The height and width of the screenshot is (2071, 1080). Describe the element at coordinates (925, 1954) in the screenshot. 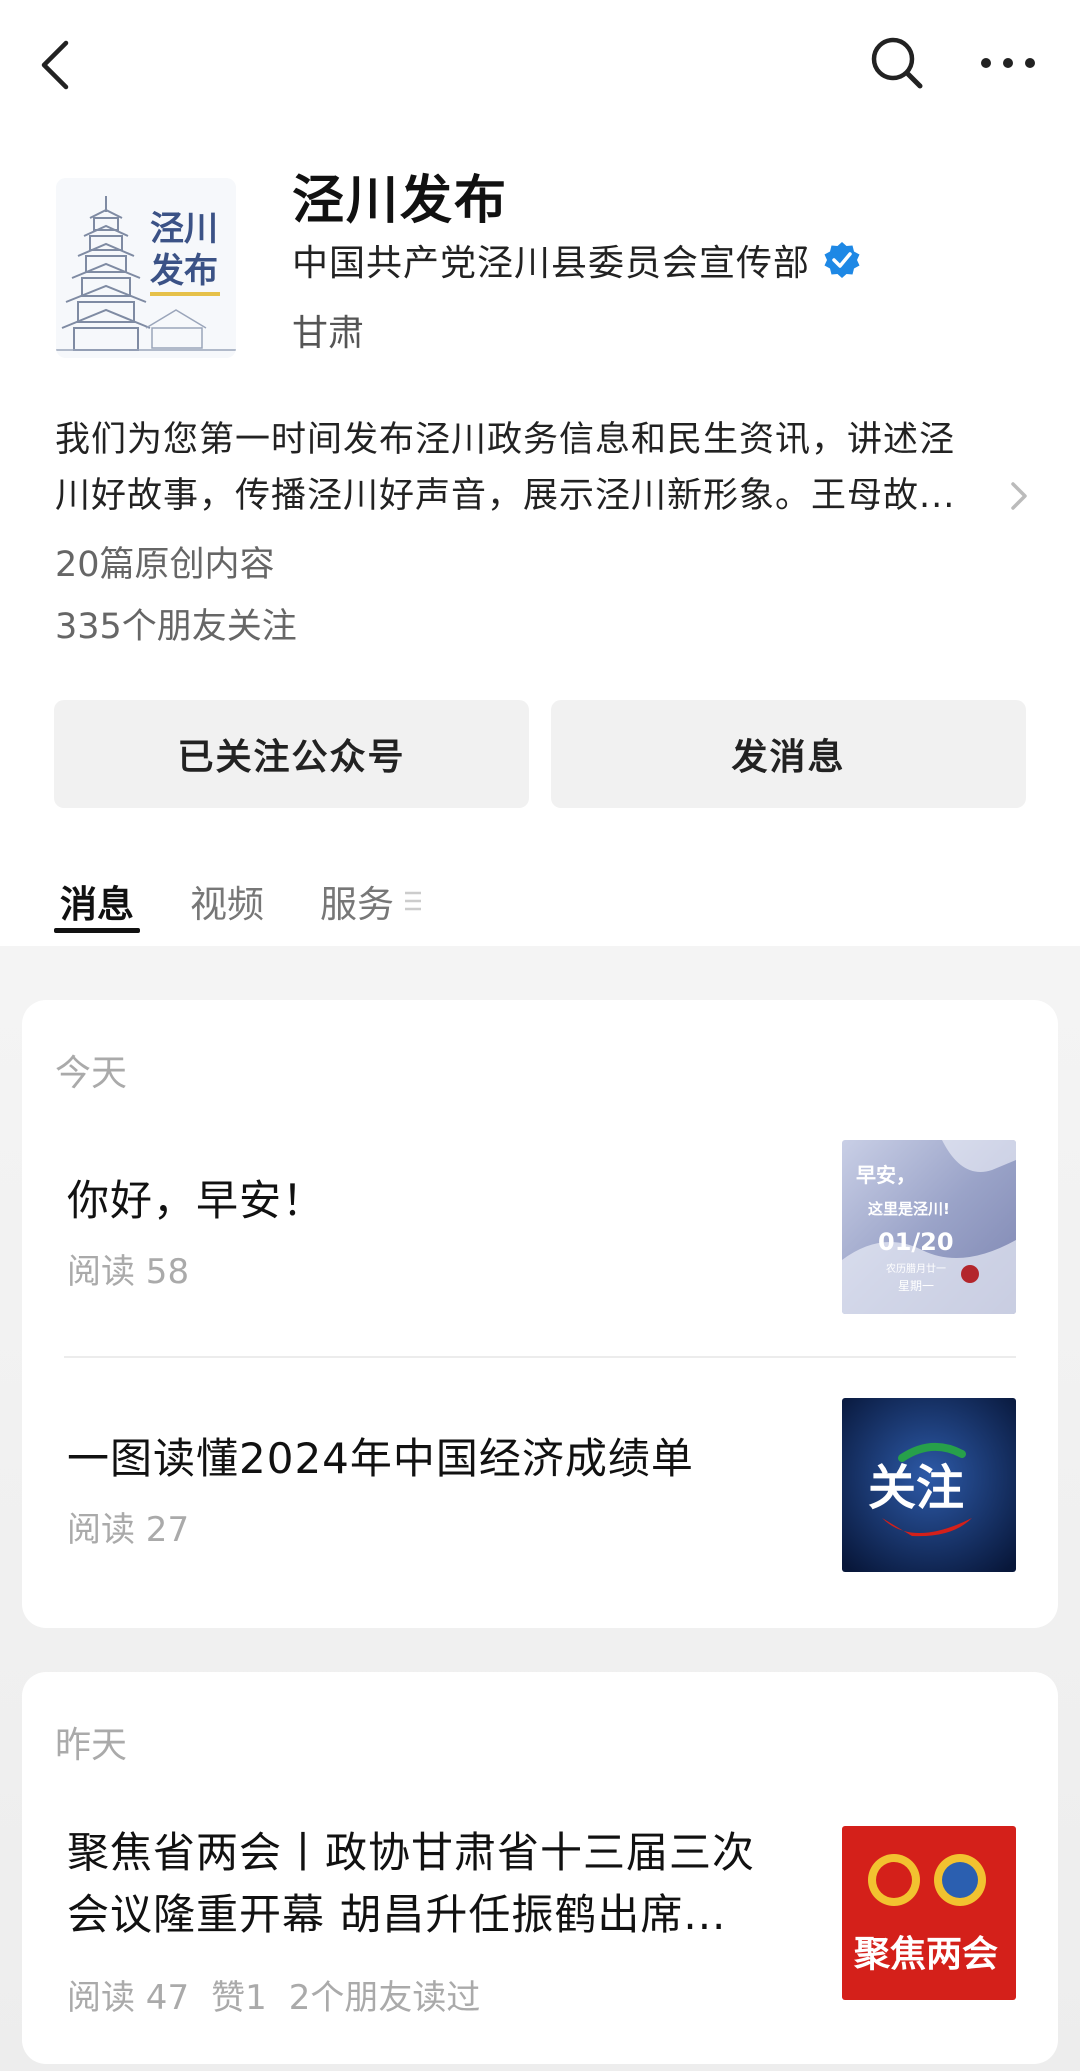

I see `thumb-text-two-sessions: 聚焦两会` at that location.